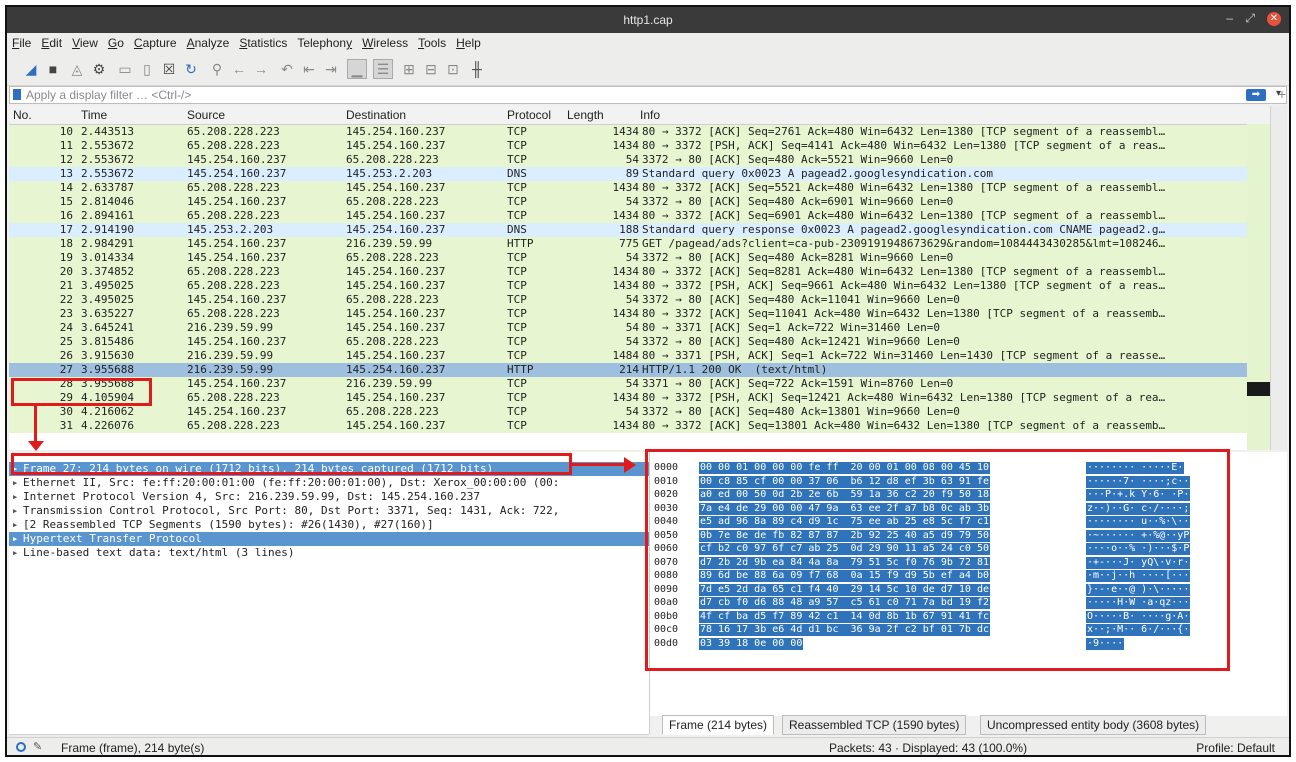  I want to click on zoom-out-icon: ⊟, so click(431, 69).